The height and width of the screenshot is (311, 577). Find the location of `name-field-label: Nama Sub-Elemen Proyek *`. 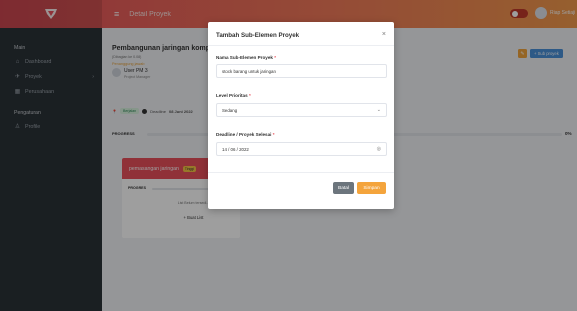

name-field-label: Nama Sub-Elemen Proyek * is located at coordinates (246, 57).